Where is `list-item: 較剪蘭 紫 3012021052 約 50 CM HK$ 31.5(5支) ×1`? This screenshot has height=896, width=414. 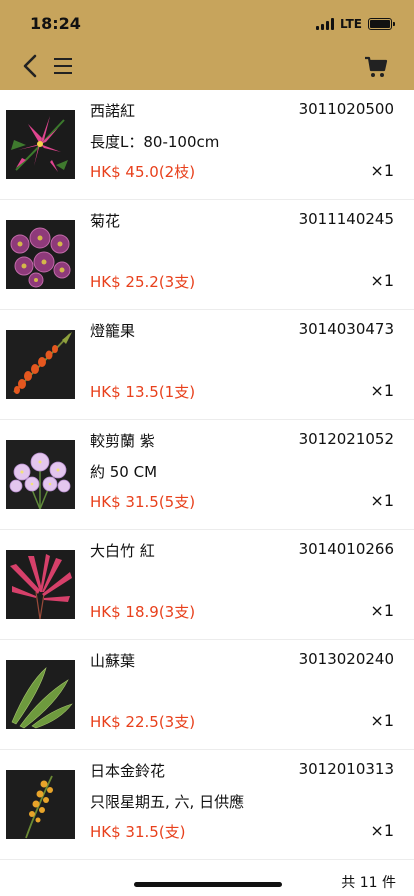 list-item: 較剪蘭 紫 3012021052 約 50 CM HK$ 31.5(5支) ×1 is located at coordinates (207, 475).